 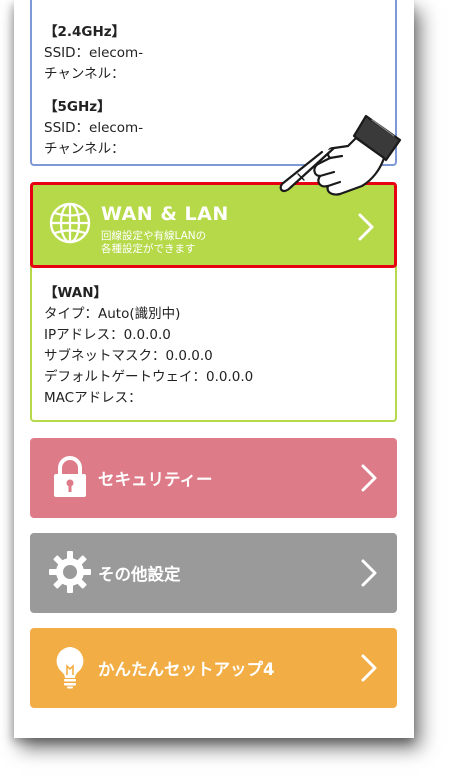 I want to click on wan-lan-subtitle-line1: 回線設定や有線LANの, so click(x=154, y=236).